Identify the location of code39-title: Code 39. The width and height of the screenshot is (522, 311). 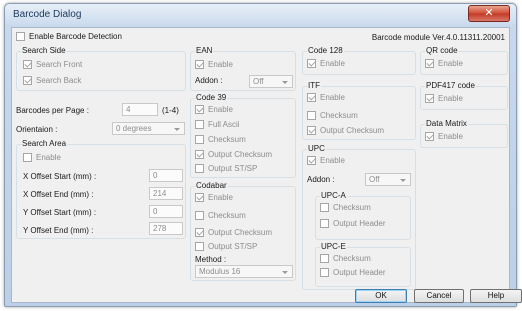
(211, 98).